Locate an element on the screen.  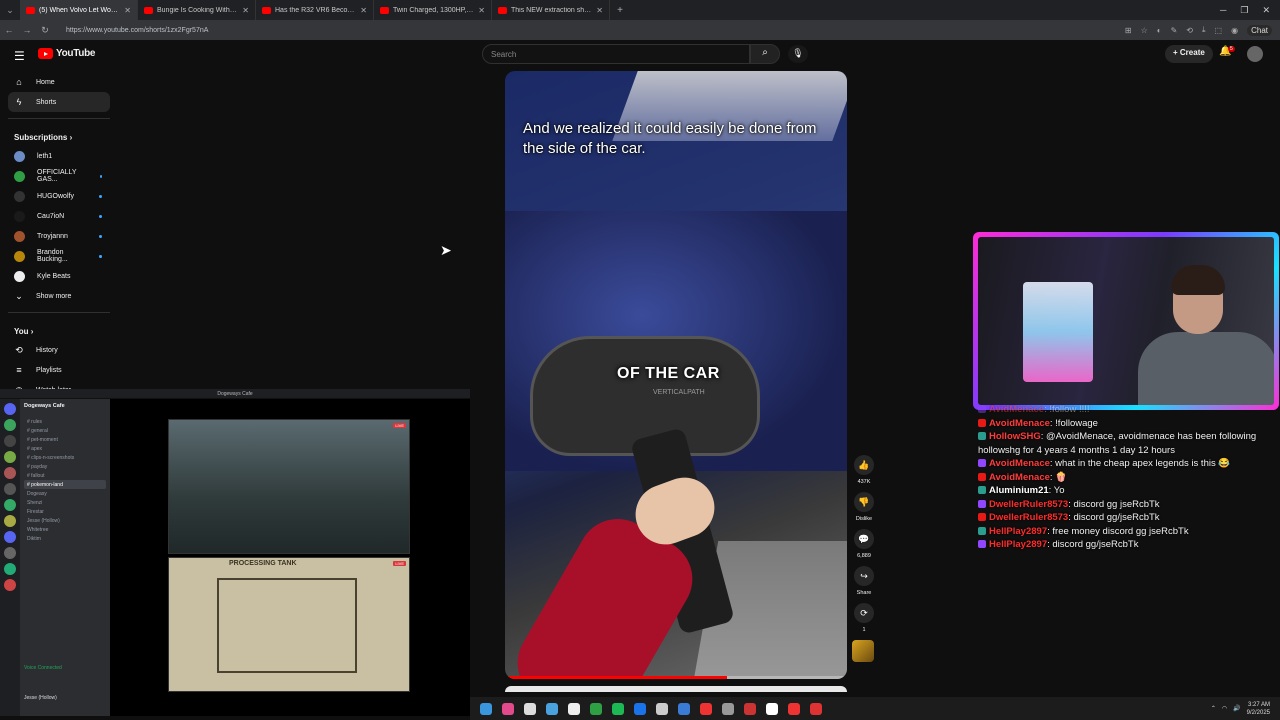
tab-menu-icon: ⌄ is located at coordinates (10, 10).